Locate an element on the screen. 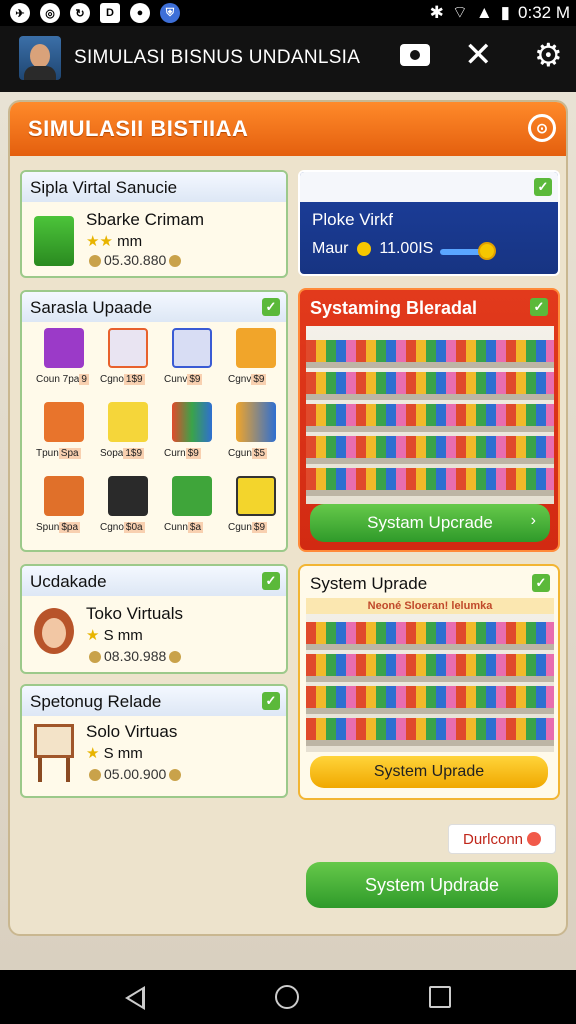 This screenshot has width=576, height=1024. system-upgrade-button: Systam Upcrade › is located at coordinates (430, 523).